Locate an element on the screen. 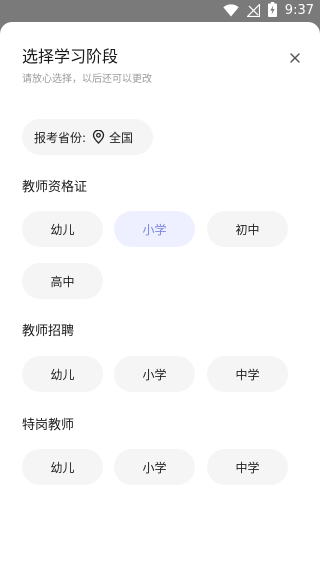 This screenshot has width=320, height=574. option-teacher-recruit-primary: 小学 is located at coordinates (154, 374).